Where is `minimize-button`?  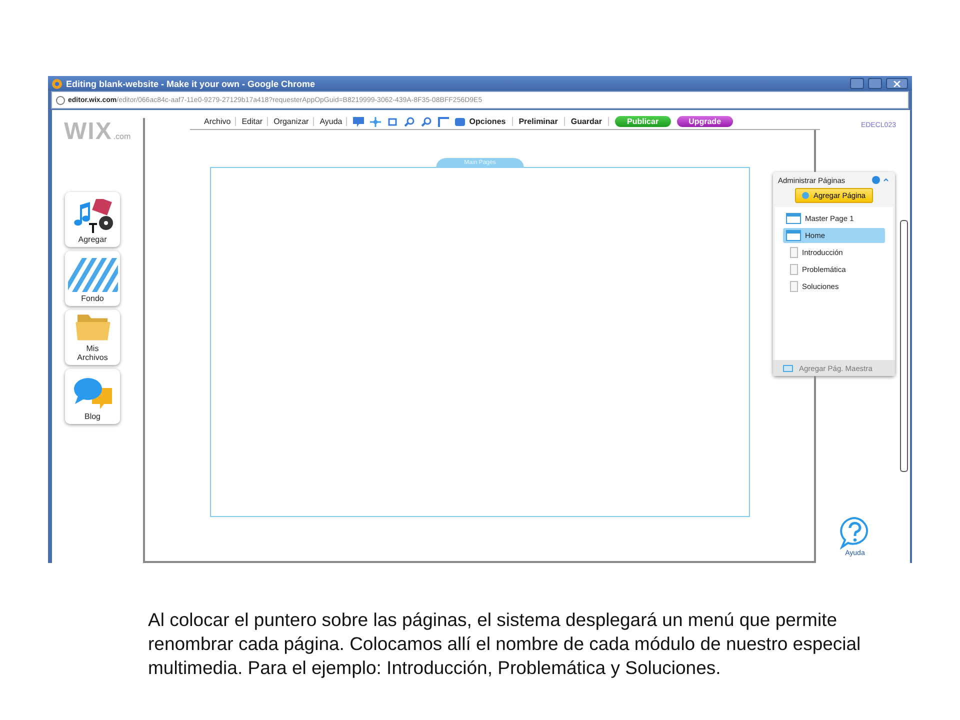
minimize-button is located at coordinates (857, 84).